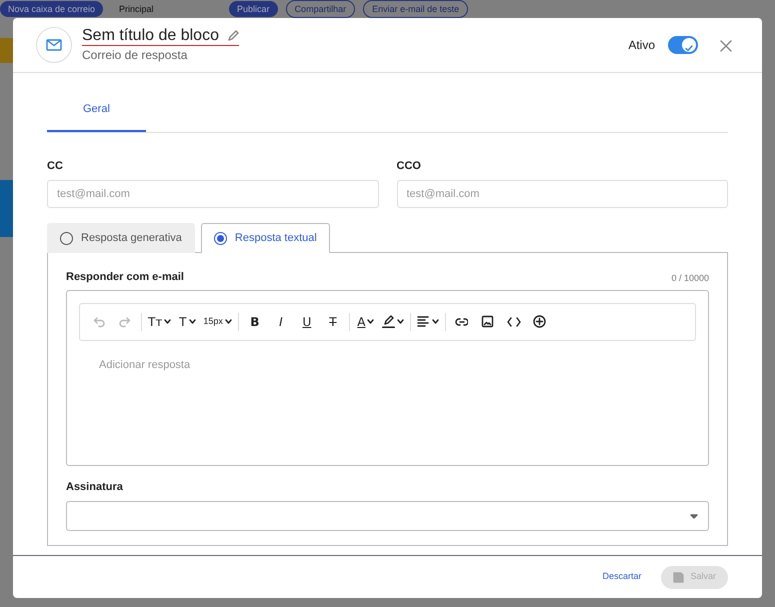 This screenshot has height=607, width=775. What do you see at coordinates (726, 46) in the screenshot?
I see `close-icon` at bounding box center [726, 46].